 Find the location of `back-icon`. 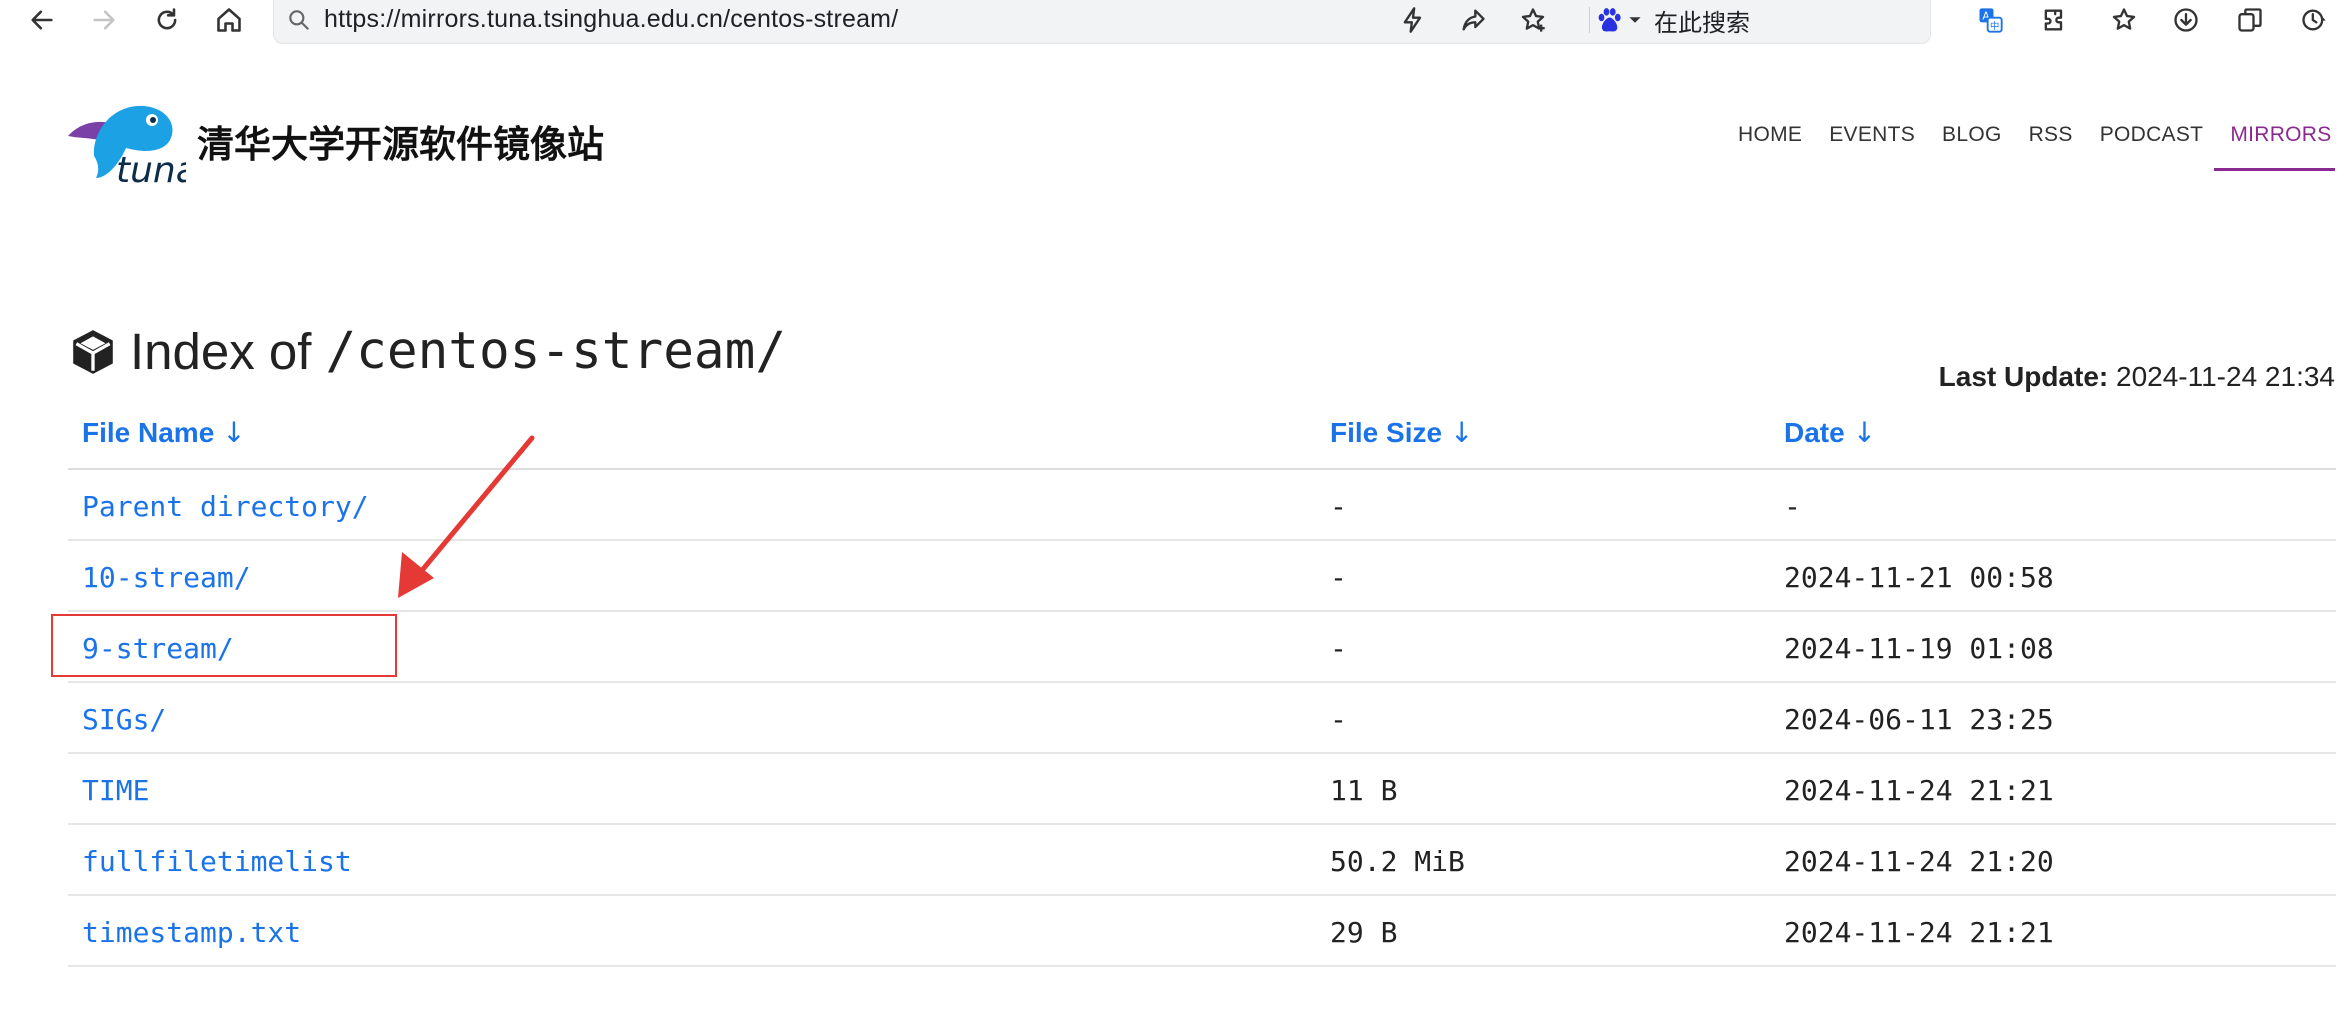

back-icon is located at coordinates (42, 20).